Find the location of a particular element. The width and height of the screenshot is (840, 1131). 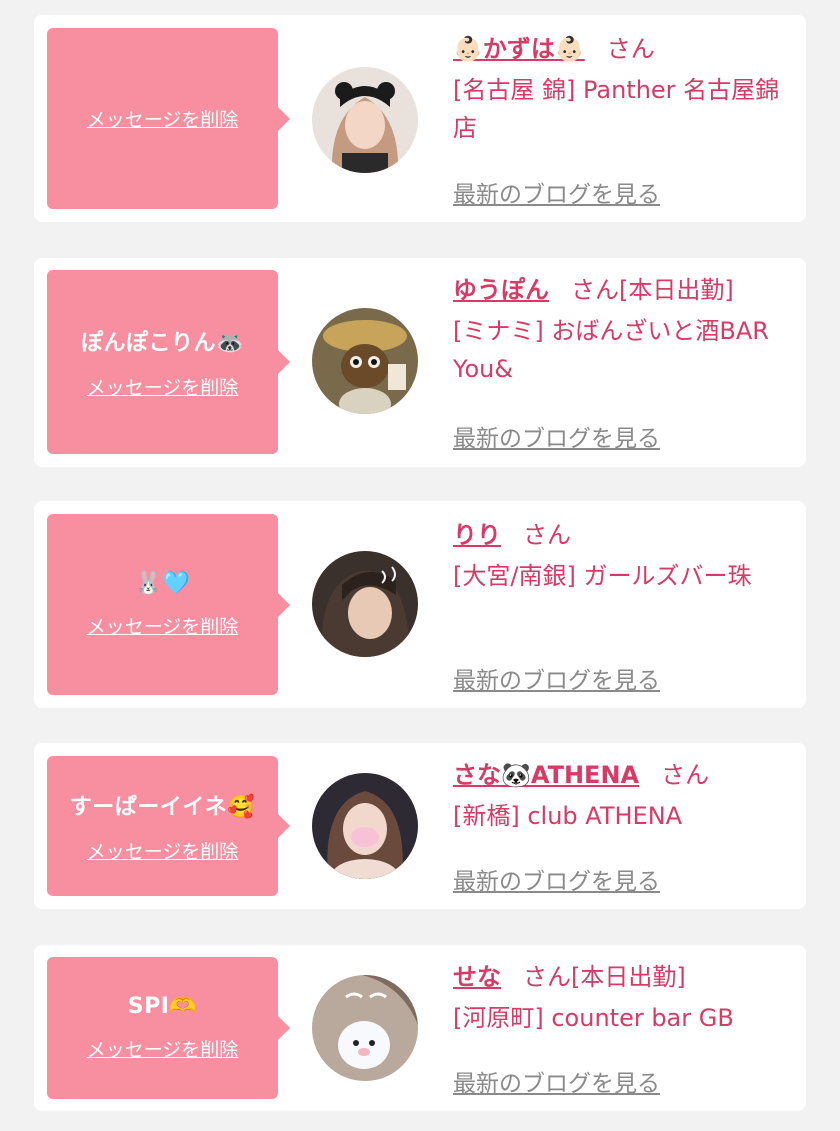

message-bubble: メッセージを削除 is located at coordinates (168, 118).